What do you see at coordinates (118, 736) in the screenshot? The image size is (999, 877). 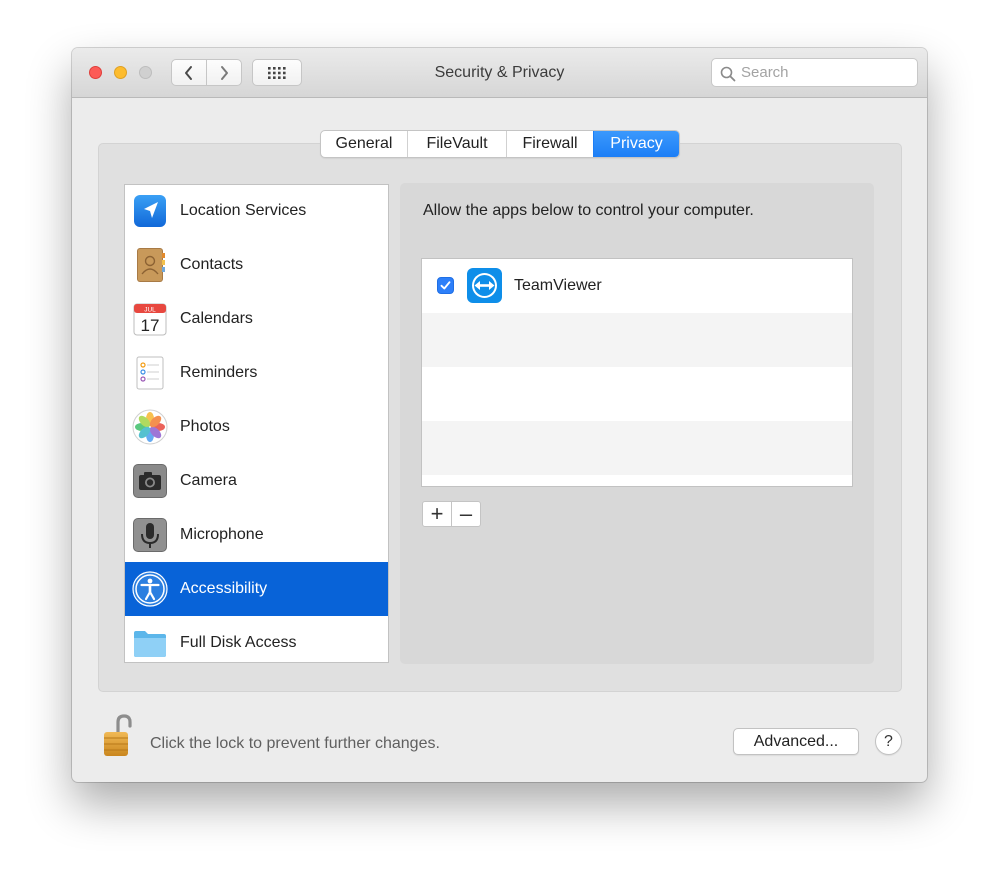 I see `lock-icon` at bounding box center [118, 736].